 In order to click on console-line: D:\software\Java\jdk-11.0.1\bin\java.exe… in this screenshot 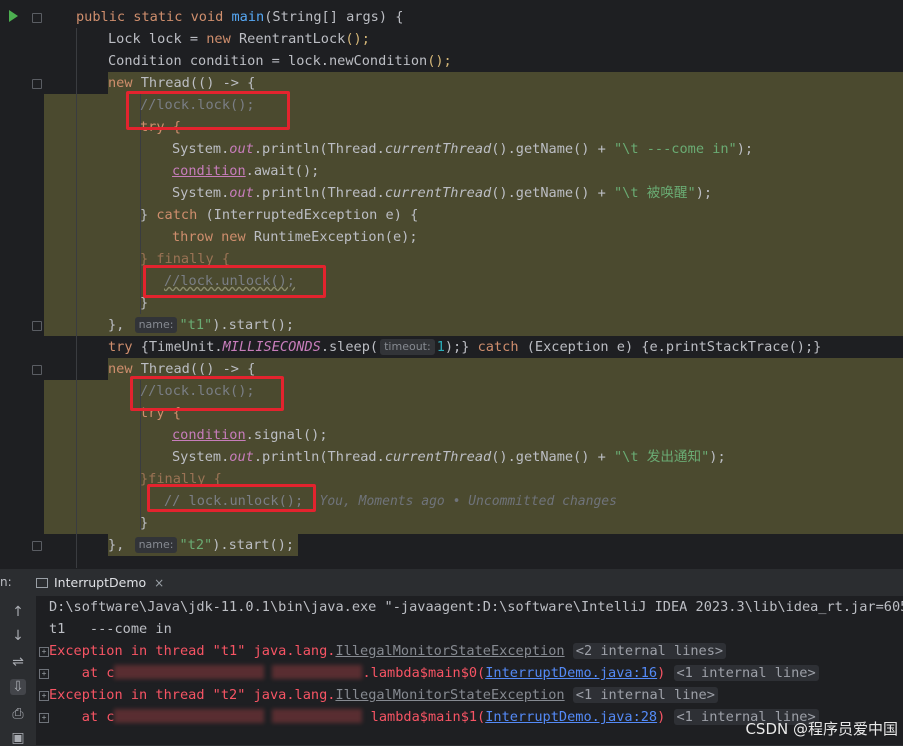, I will do `click(476, 607)`.